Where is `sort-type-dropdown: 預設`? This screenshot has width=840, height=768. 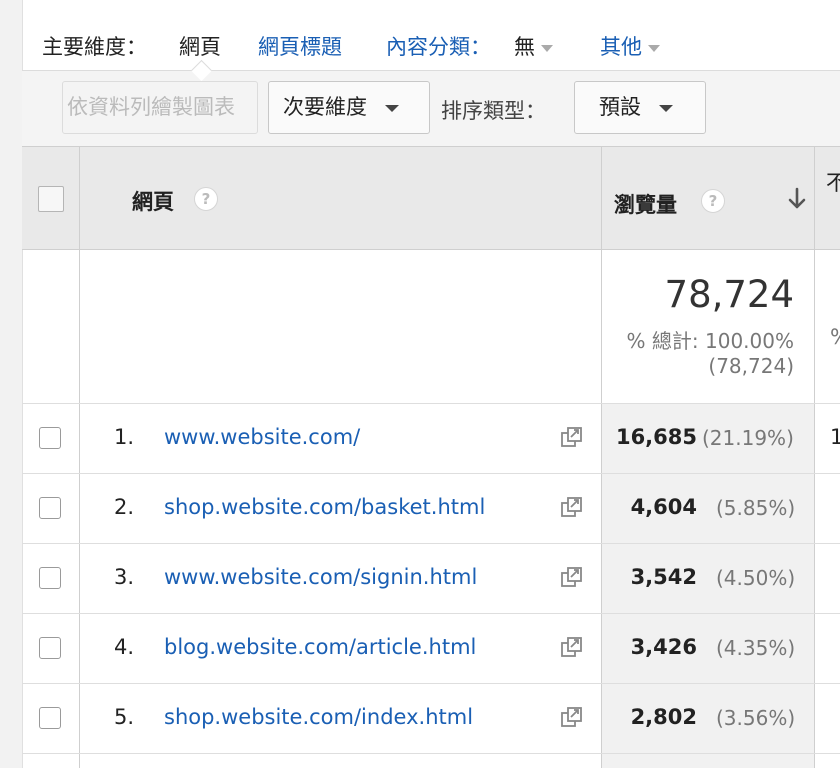 sort-type-dropdown: 預設 is located at coordinates (640, 107).